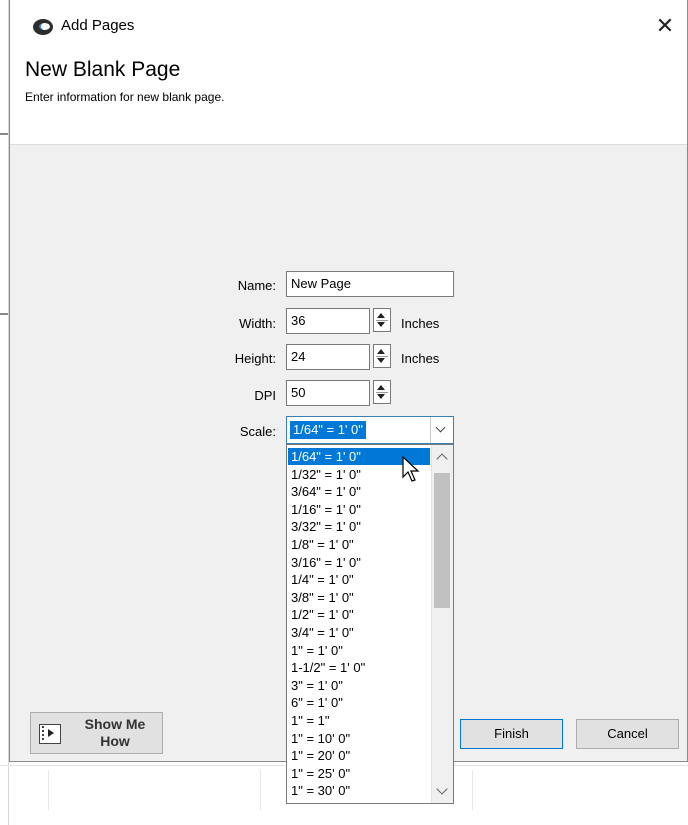  Describe the element at coordinates (359, 632) in the screenshot. I see `scale-option: 3/4" = 1' 0"` at that location.